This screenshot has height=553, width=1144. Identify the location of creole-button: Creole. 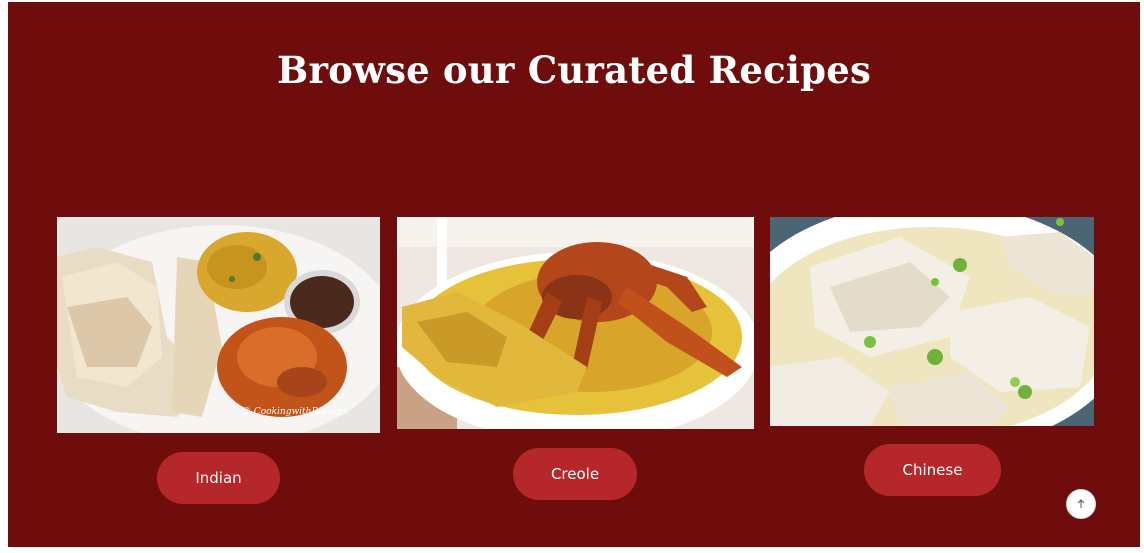
(575, 474).